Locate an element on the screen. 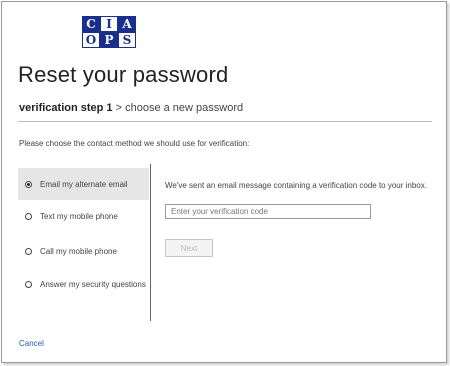  next-step: choose a new password is located at coordinates (184, 108).